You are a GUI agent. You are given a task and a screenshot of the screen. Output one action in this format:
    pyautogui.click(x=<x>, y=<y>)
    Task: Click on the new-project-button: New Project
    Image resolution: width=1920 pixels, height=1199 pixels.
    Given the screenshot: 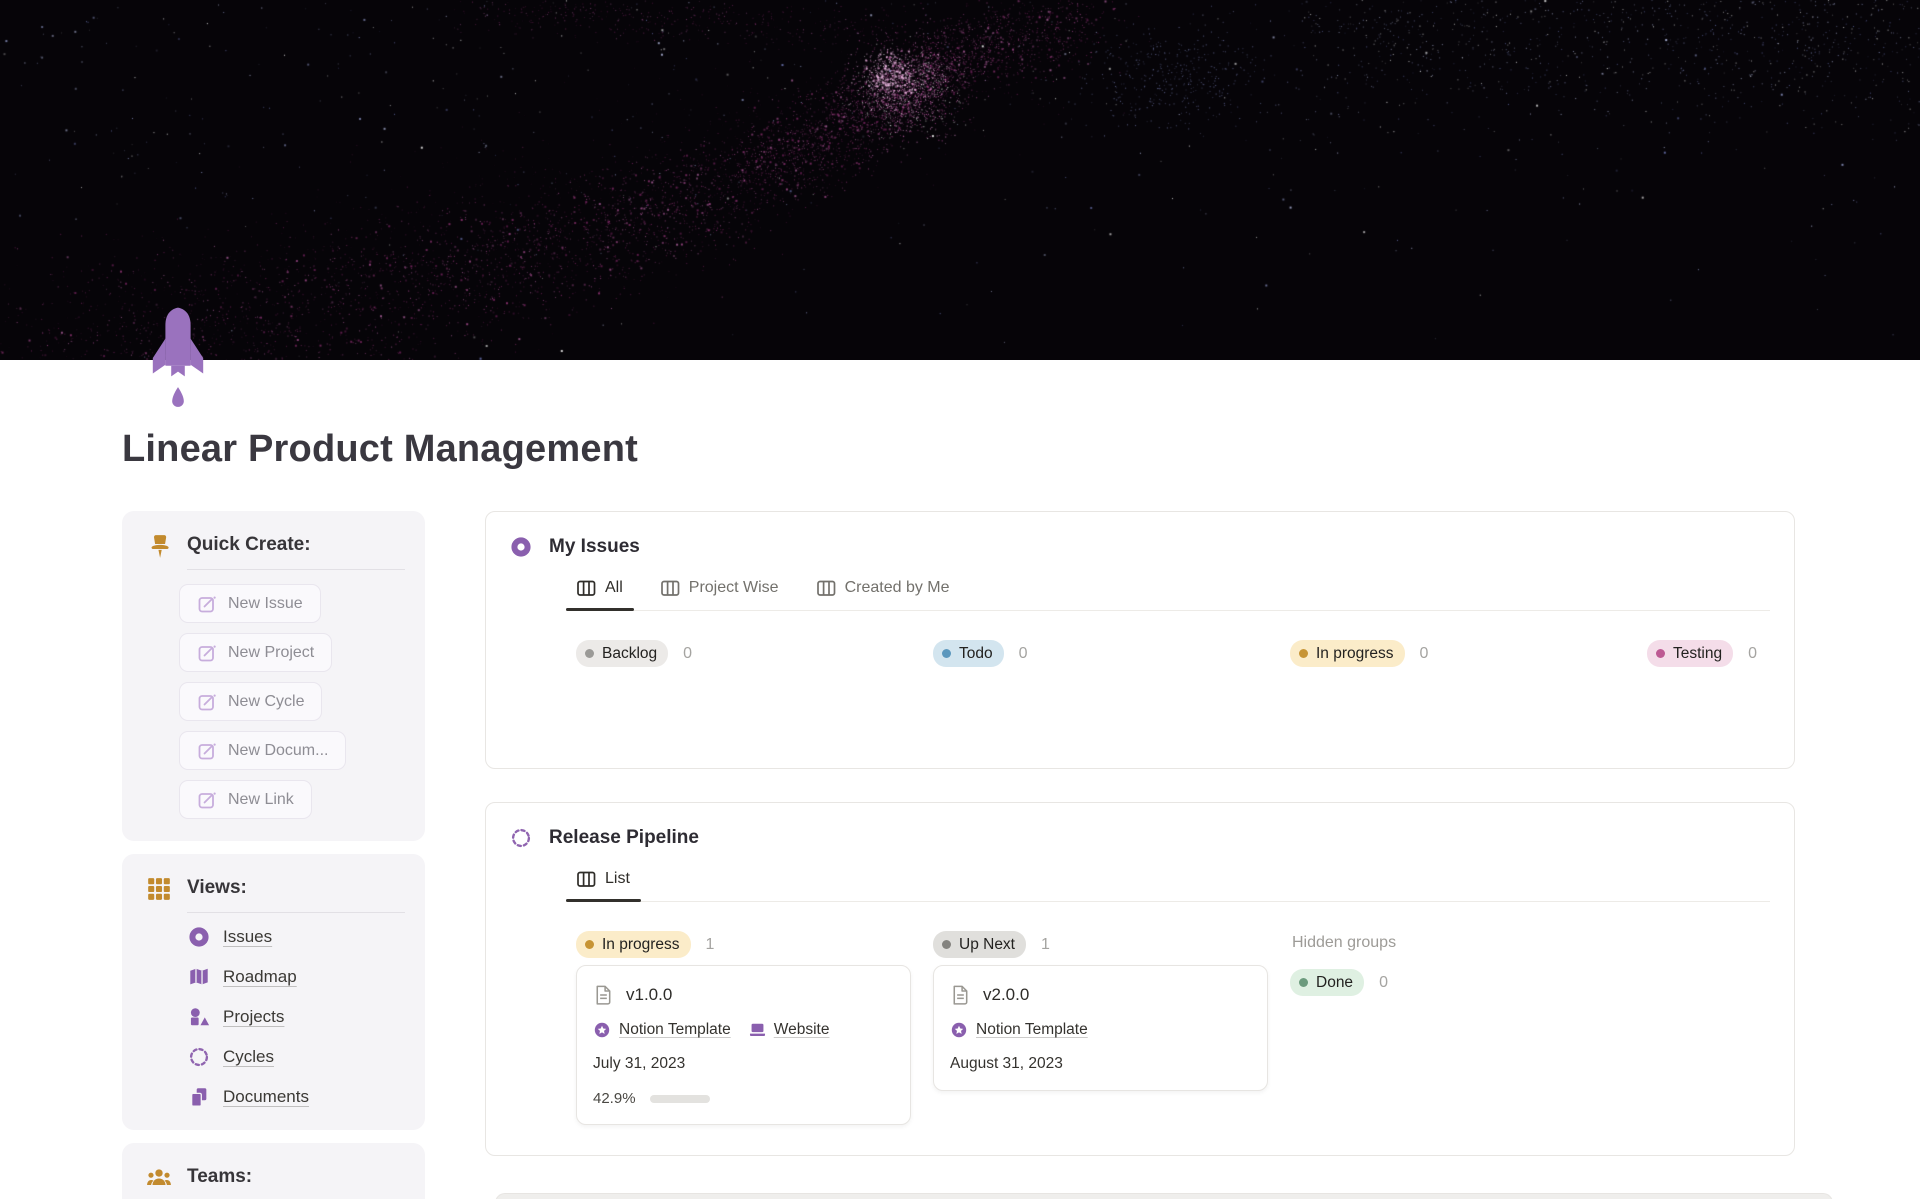 What is the action you would take?
    pyautogui.click(x=256, y=652)
    